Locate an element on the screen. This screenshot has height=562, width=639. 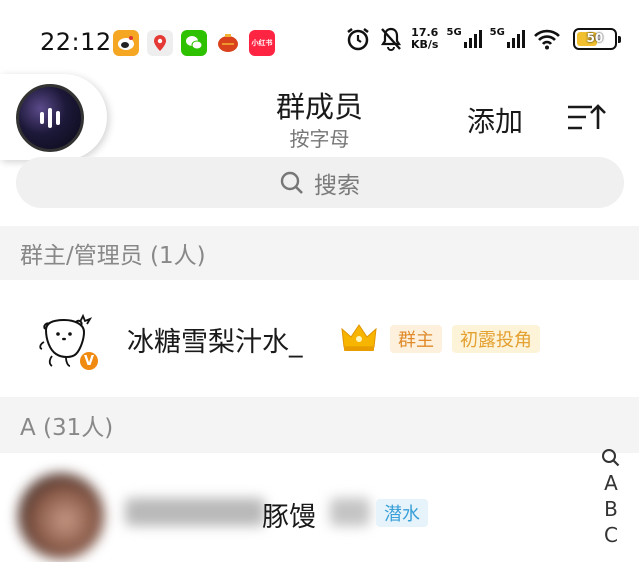
section-header-a-label: A (31人) is located at coordinates (67, 428).